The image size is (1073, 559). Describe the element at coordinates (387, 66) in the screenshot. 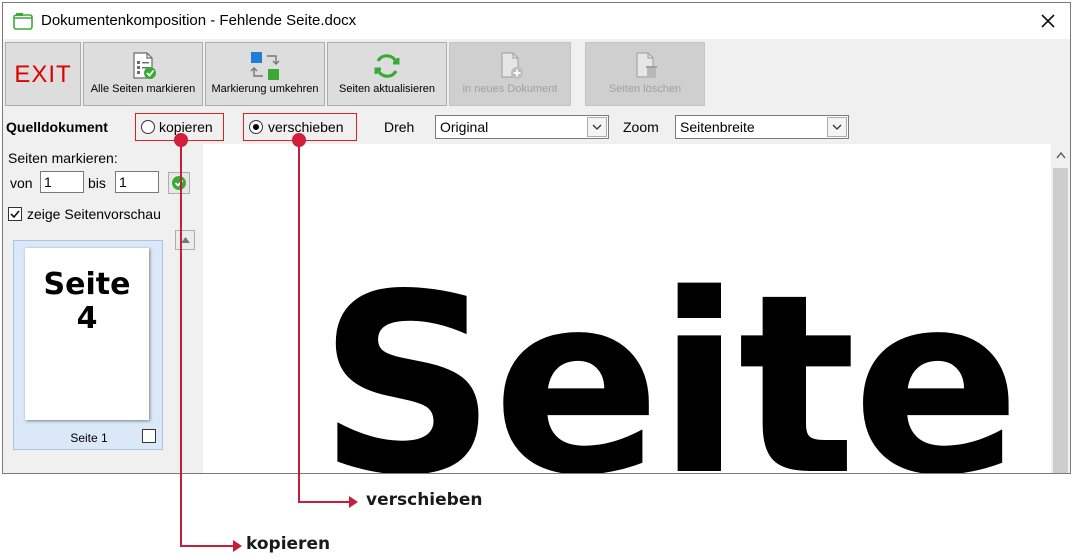

I see `refresh-icon` at that location.